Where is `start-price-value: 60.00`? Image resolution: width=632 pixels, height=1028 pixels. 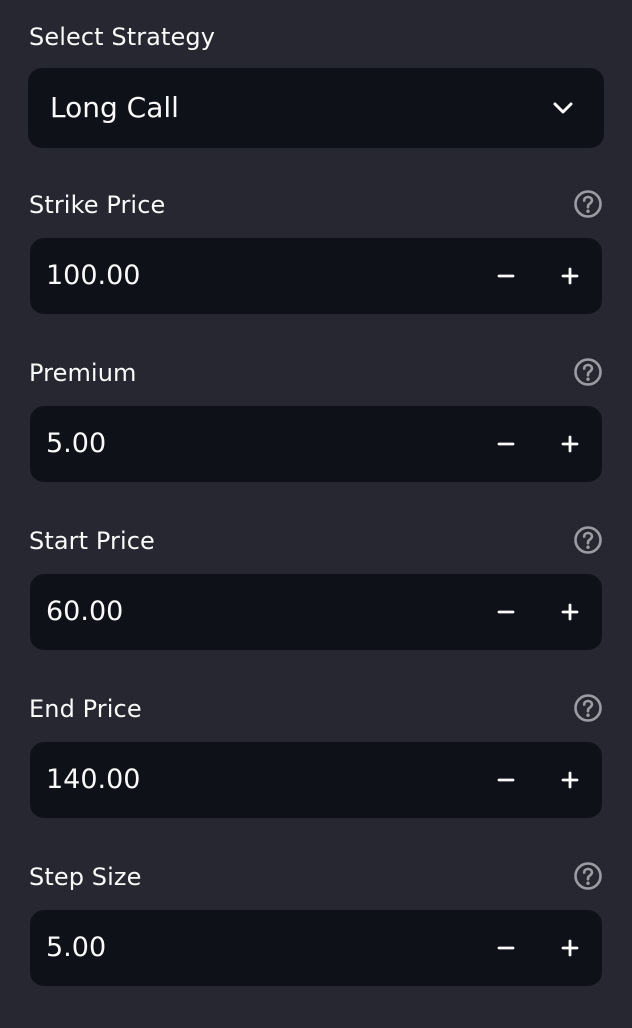
start-price-value: 60.00 is located at coordinates (85, 611).